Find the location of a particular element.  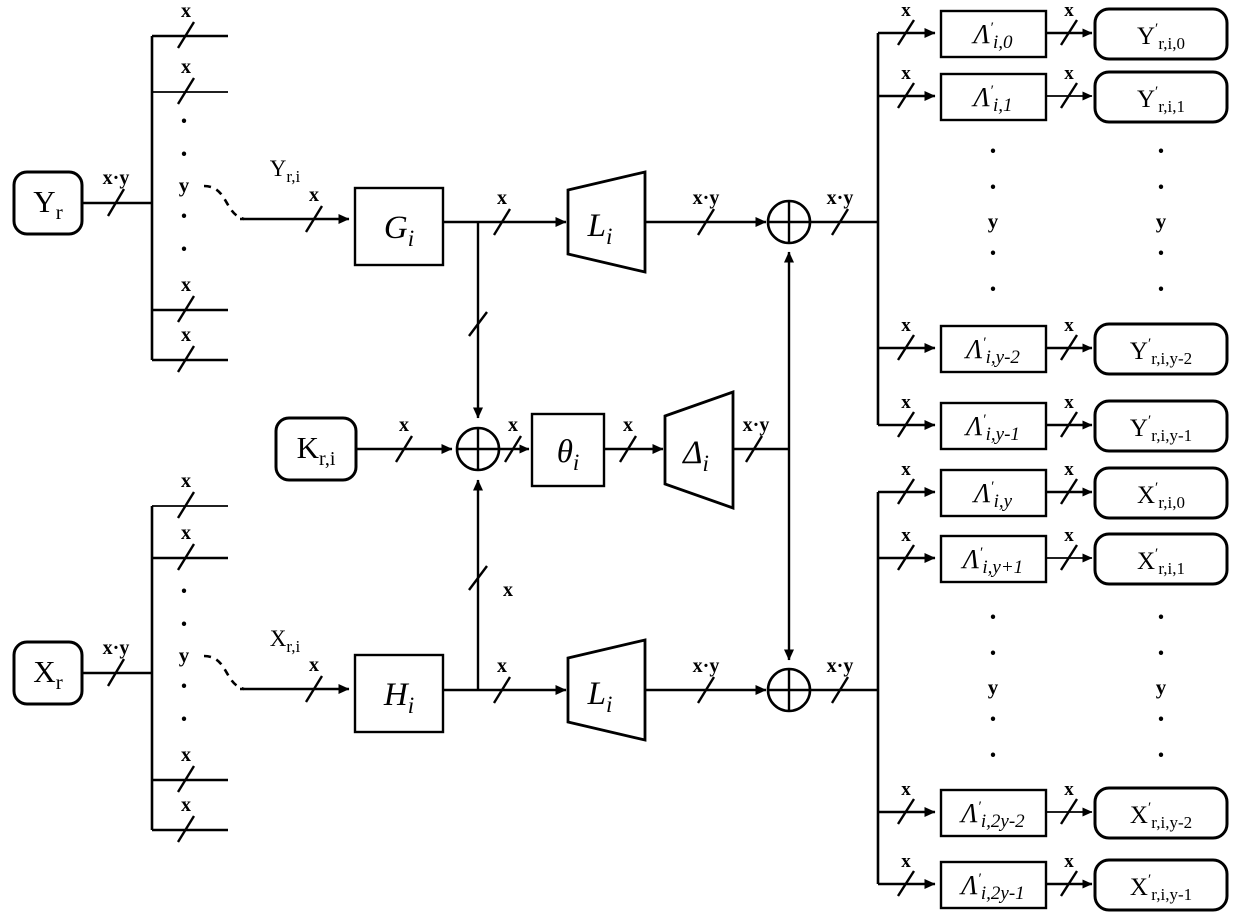

block-g-label: G is located at coordinates (396, 228).